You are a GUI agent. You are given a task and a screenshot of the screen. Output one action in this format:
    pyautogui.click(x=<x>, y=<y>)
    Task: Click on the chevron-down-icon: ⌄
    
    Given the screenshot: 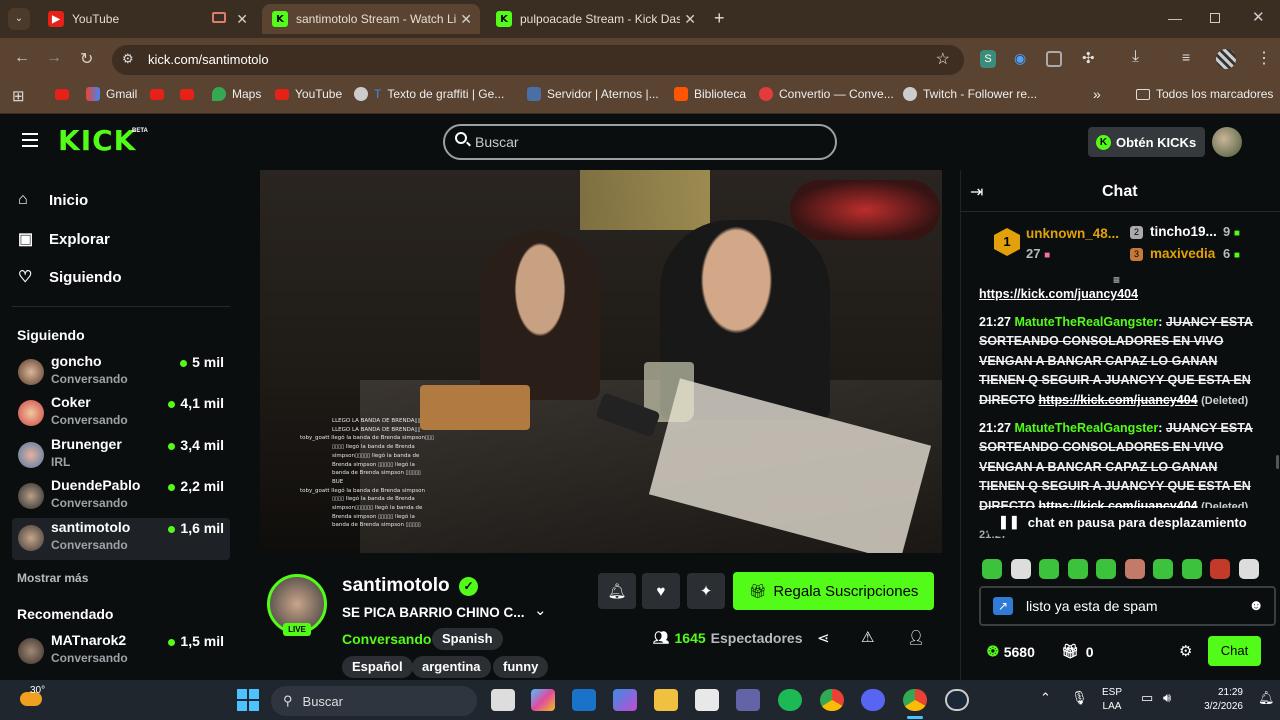 What is the action you would take?
    pyautogui.click(x=540, y=610)
    